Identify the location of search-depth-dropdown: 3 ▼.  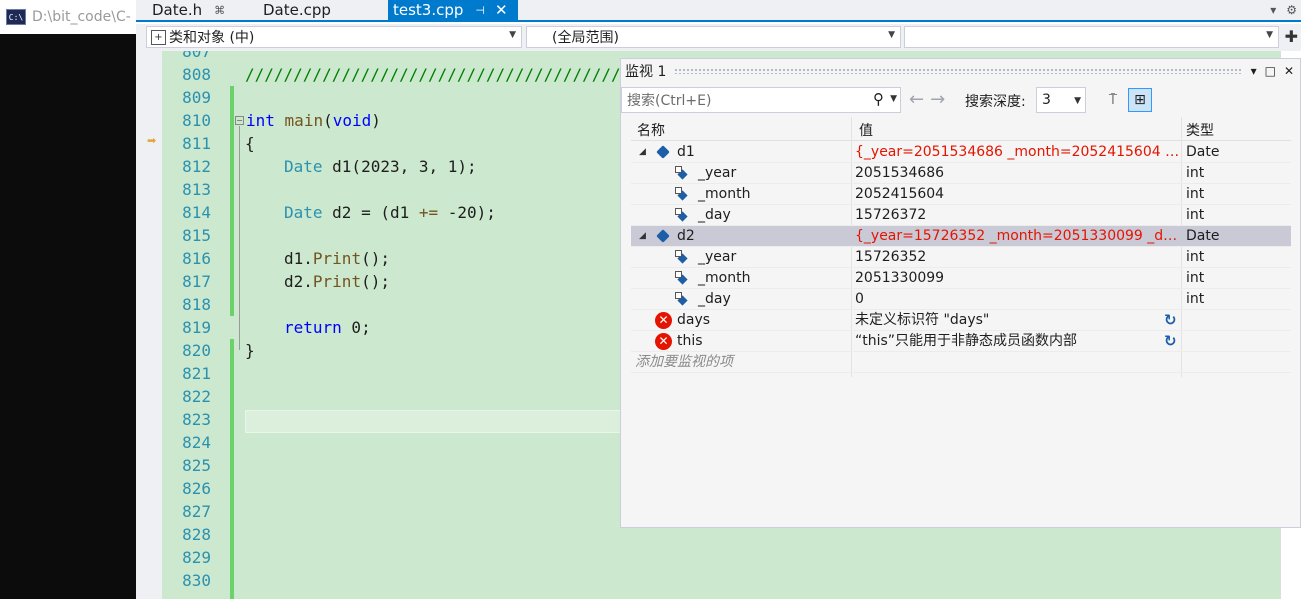
(1061, 100).